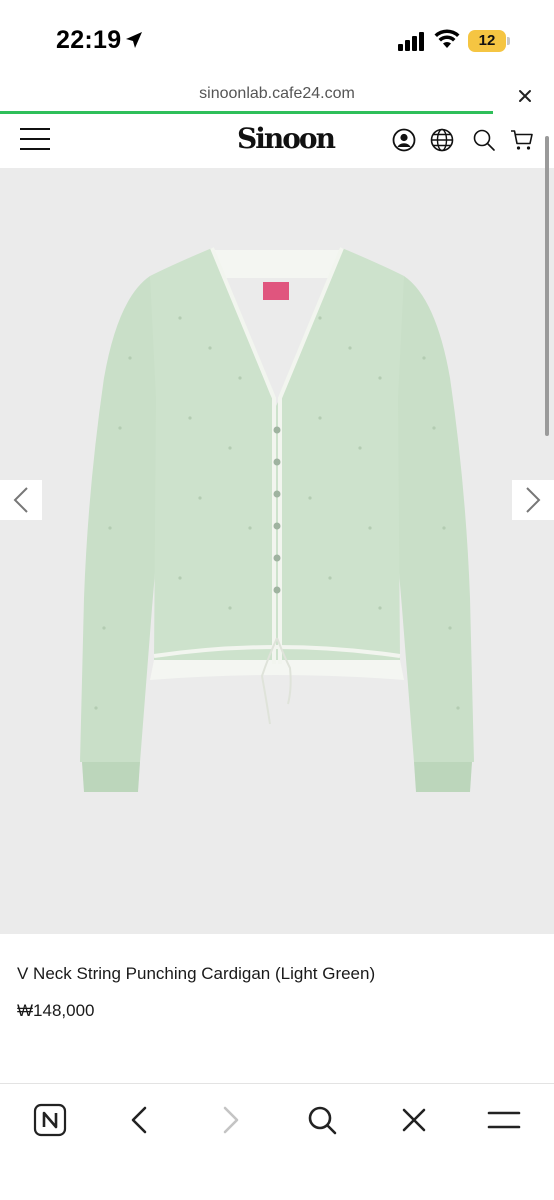 Image resolution: width=554 pixels, height=1200 pixels. What do you see at coordinates (508, 41) in the screenshot?
I see `battery-tip` at bounding box center [508, 41].